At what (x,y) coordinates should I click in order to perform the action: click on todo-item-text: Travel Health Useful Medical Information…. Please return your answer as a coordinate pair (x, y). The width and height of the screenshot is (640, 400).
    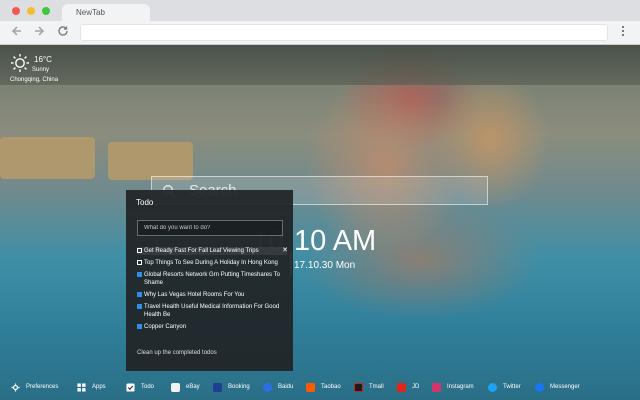
    Looking at the image, I should click on (212, 311).